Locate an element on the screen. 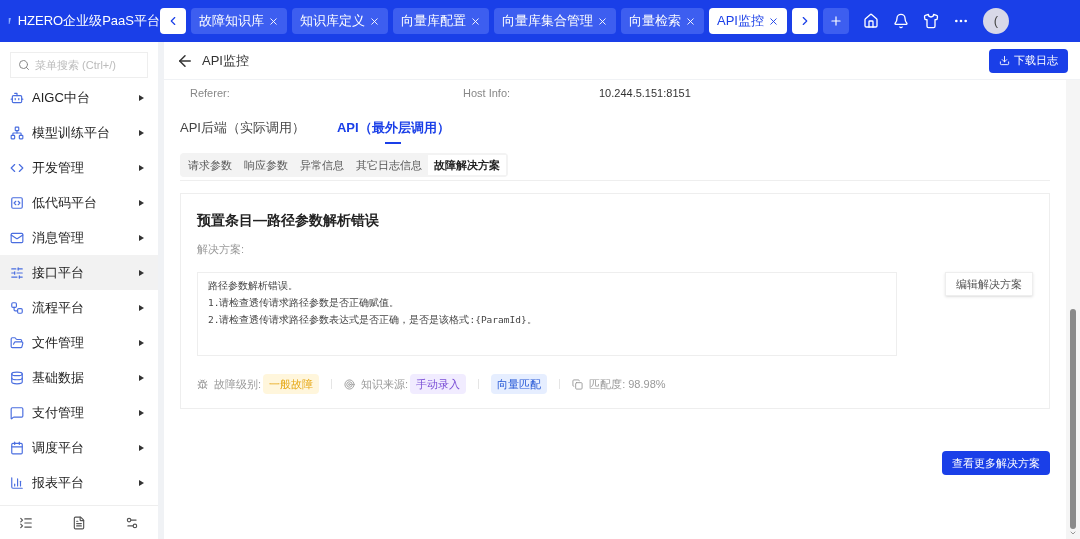  tab: 向量库配置 is located at coordinates (441, 21).